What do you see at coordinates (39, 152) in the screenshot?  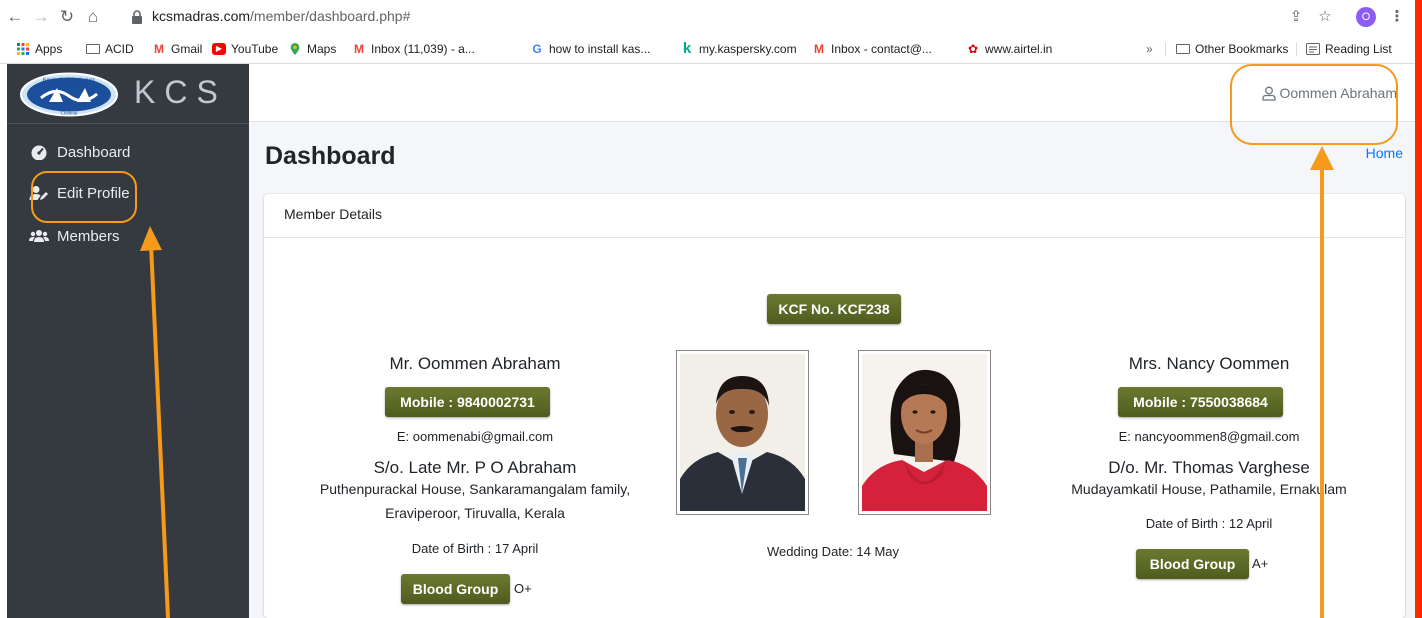 I see `speedometer-icon` at bounding box center [39, 152].